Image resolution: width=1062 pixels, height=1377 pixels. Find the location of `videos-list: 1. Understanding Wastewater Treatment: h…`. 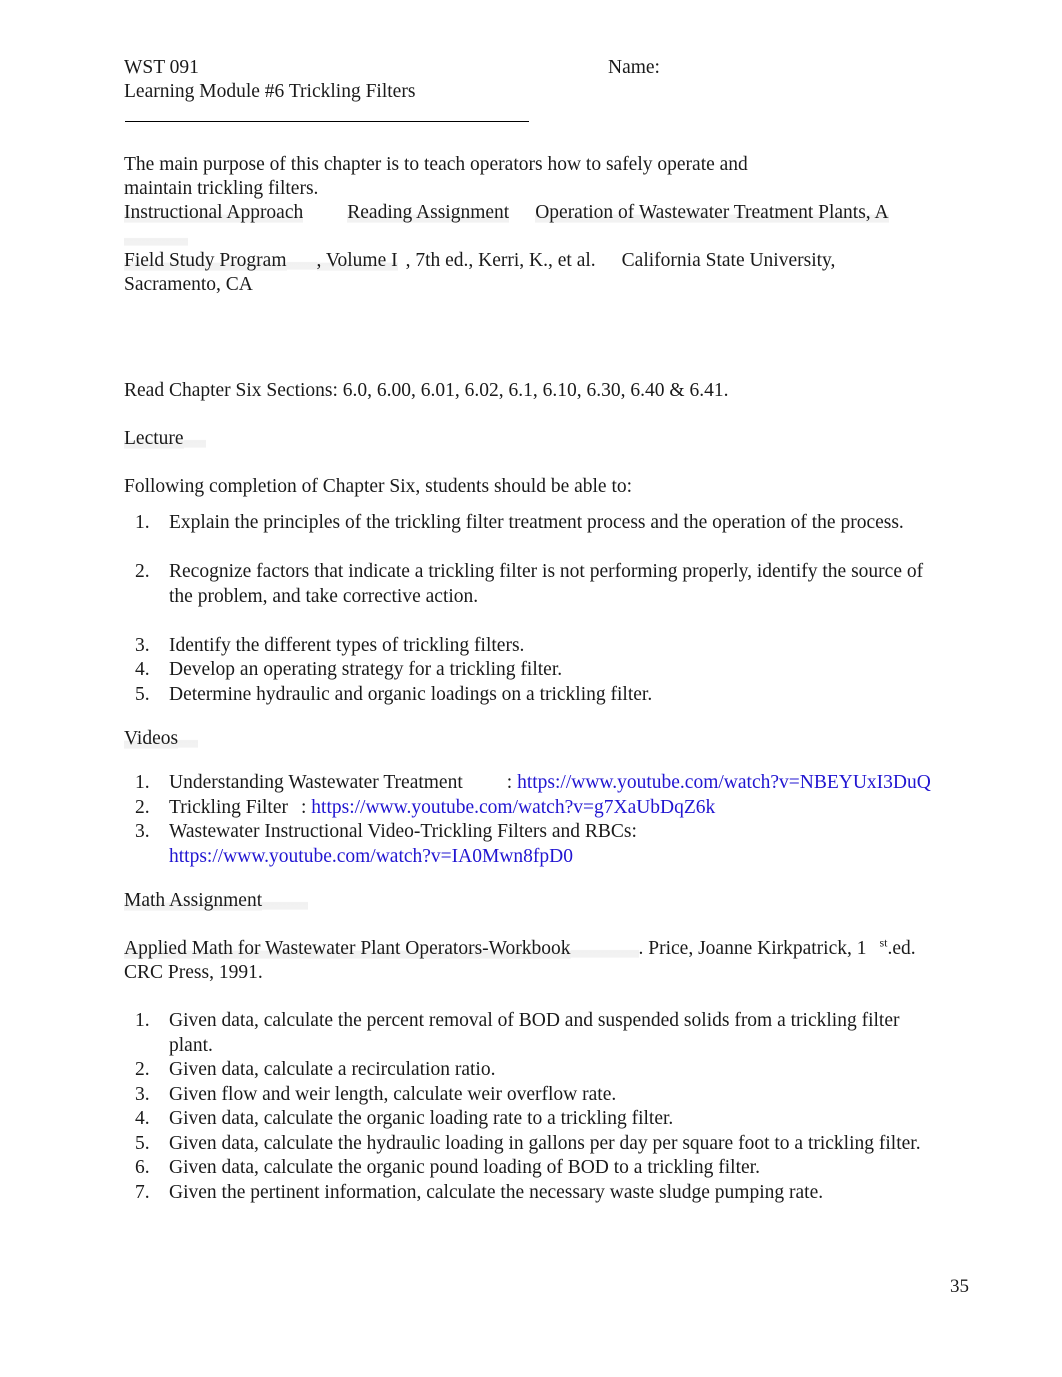

videos-list: 1. Understanding Wastewater Treatment: h… is located at coordinates (529, 820).